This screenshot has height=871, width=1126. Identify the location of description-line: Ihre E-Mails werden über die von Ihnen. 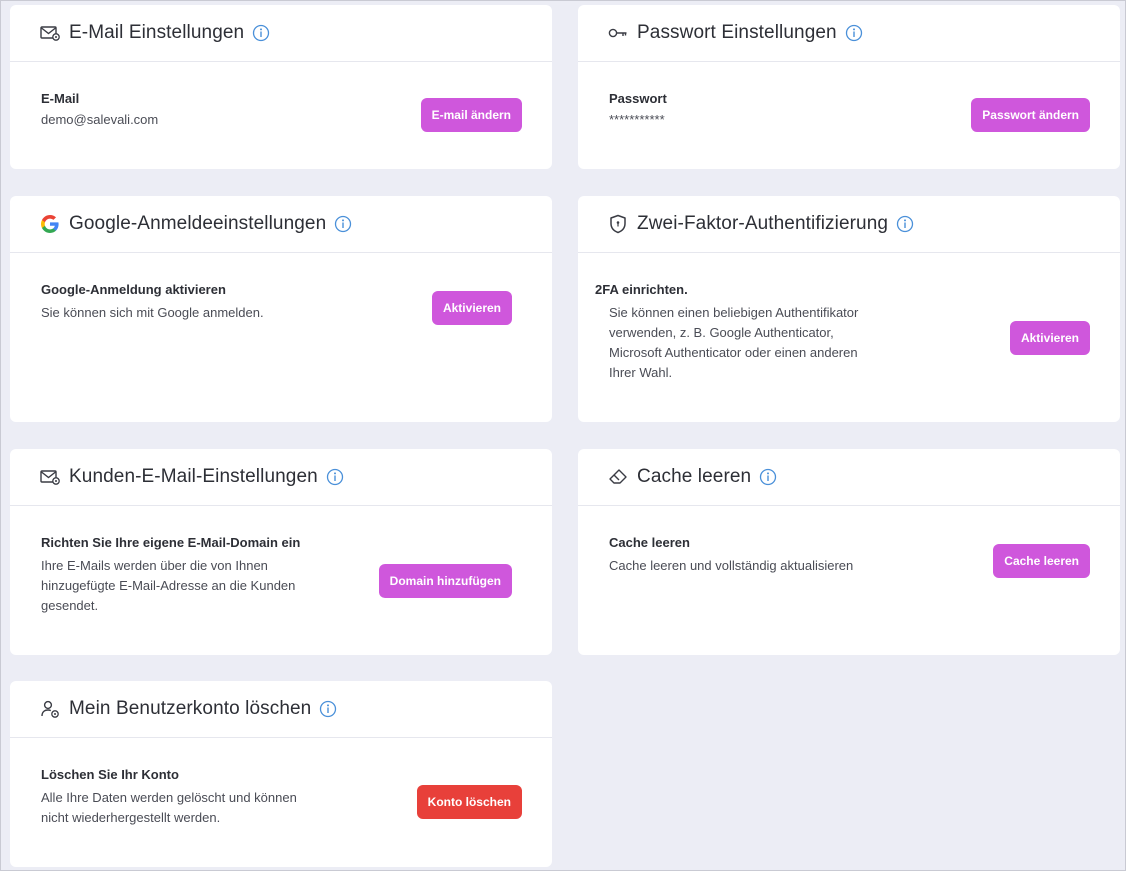
(154, 565).